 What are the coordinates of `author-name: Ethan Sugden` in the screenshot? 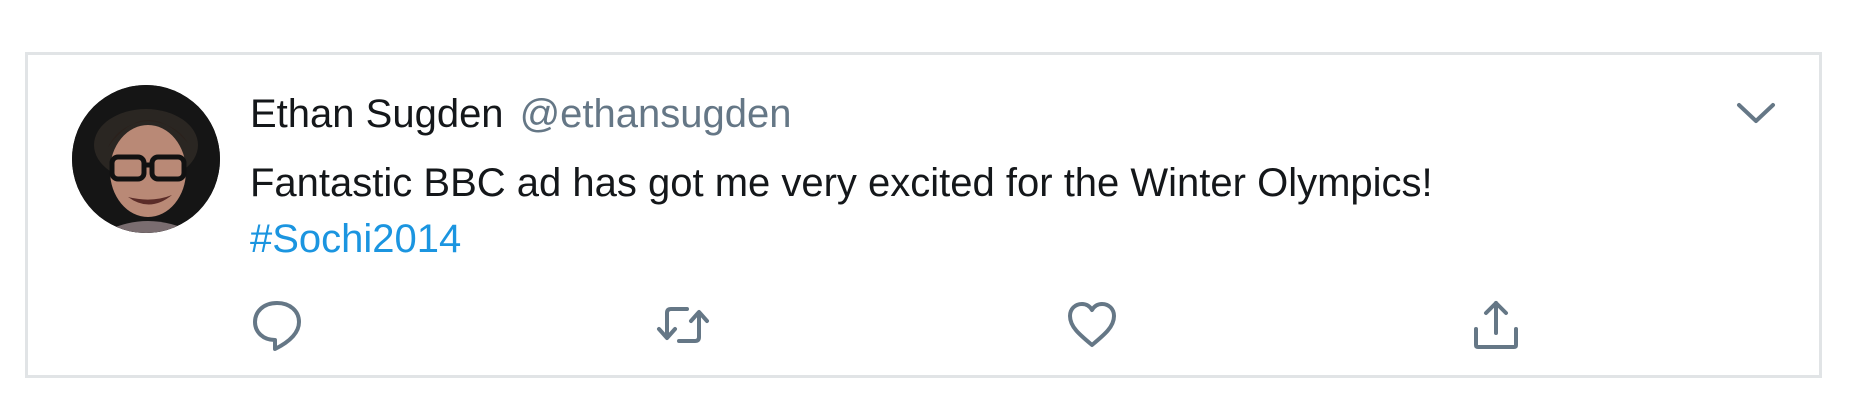 It's located at (377, 114).